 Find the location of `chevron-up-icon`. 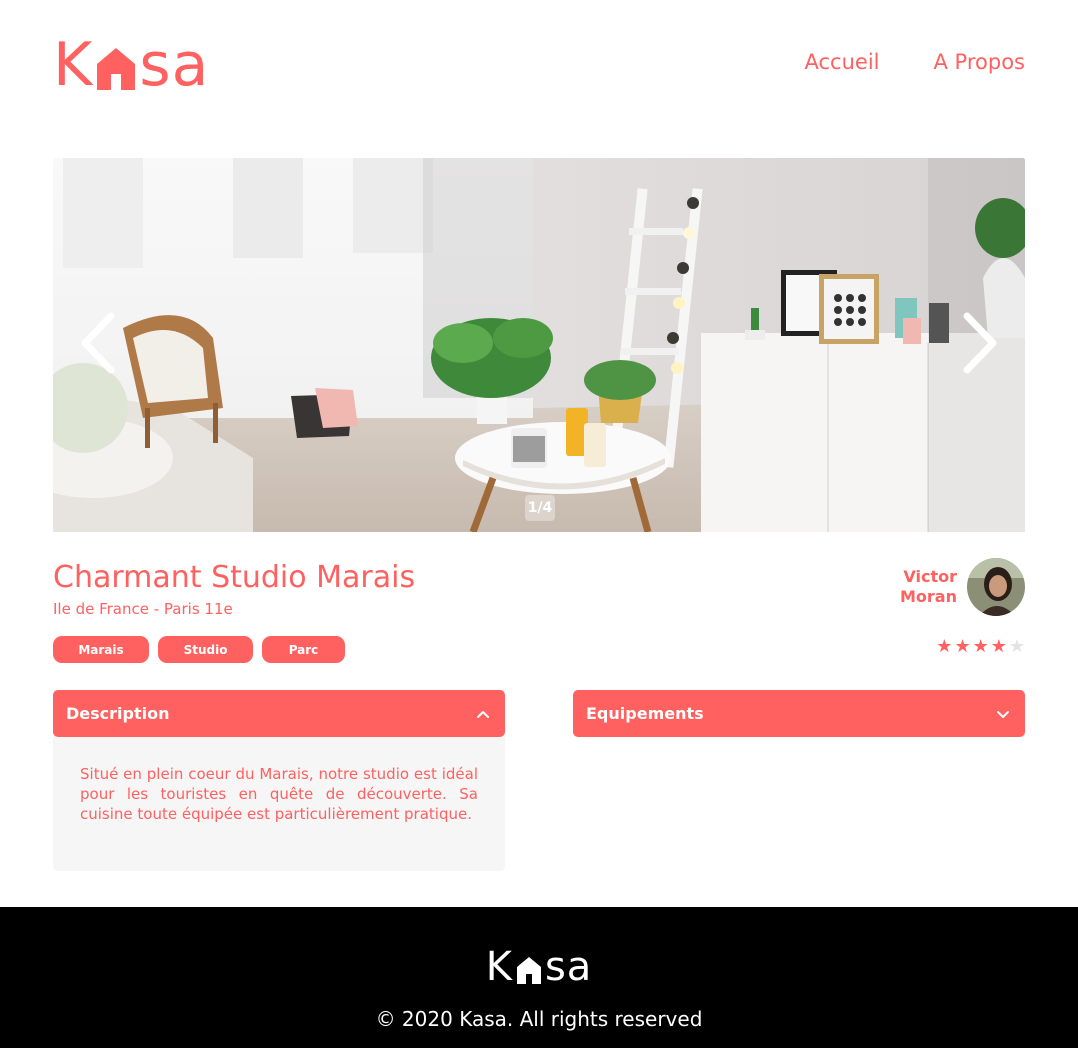

chevron-up-icon is located at coordinates (483, 714).